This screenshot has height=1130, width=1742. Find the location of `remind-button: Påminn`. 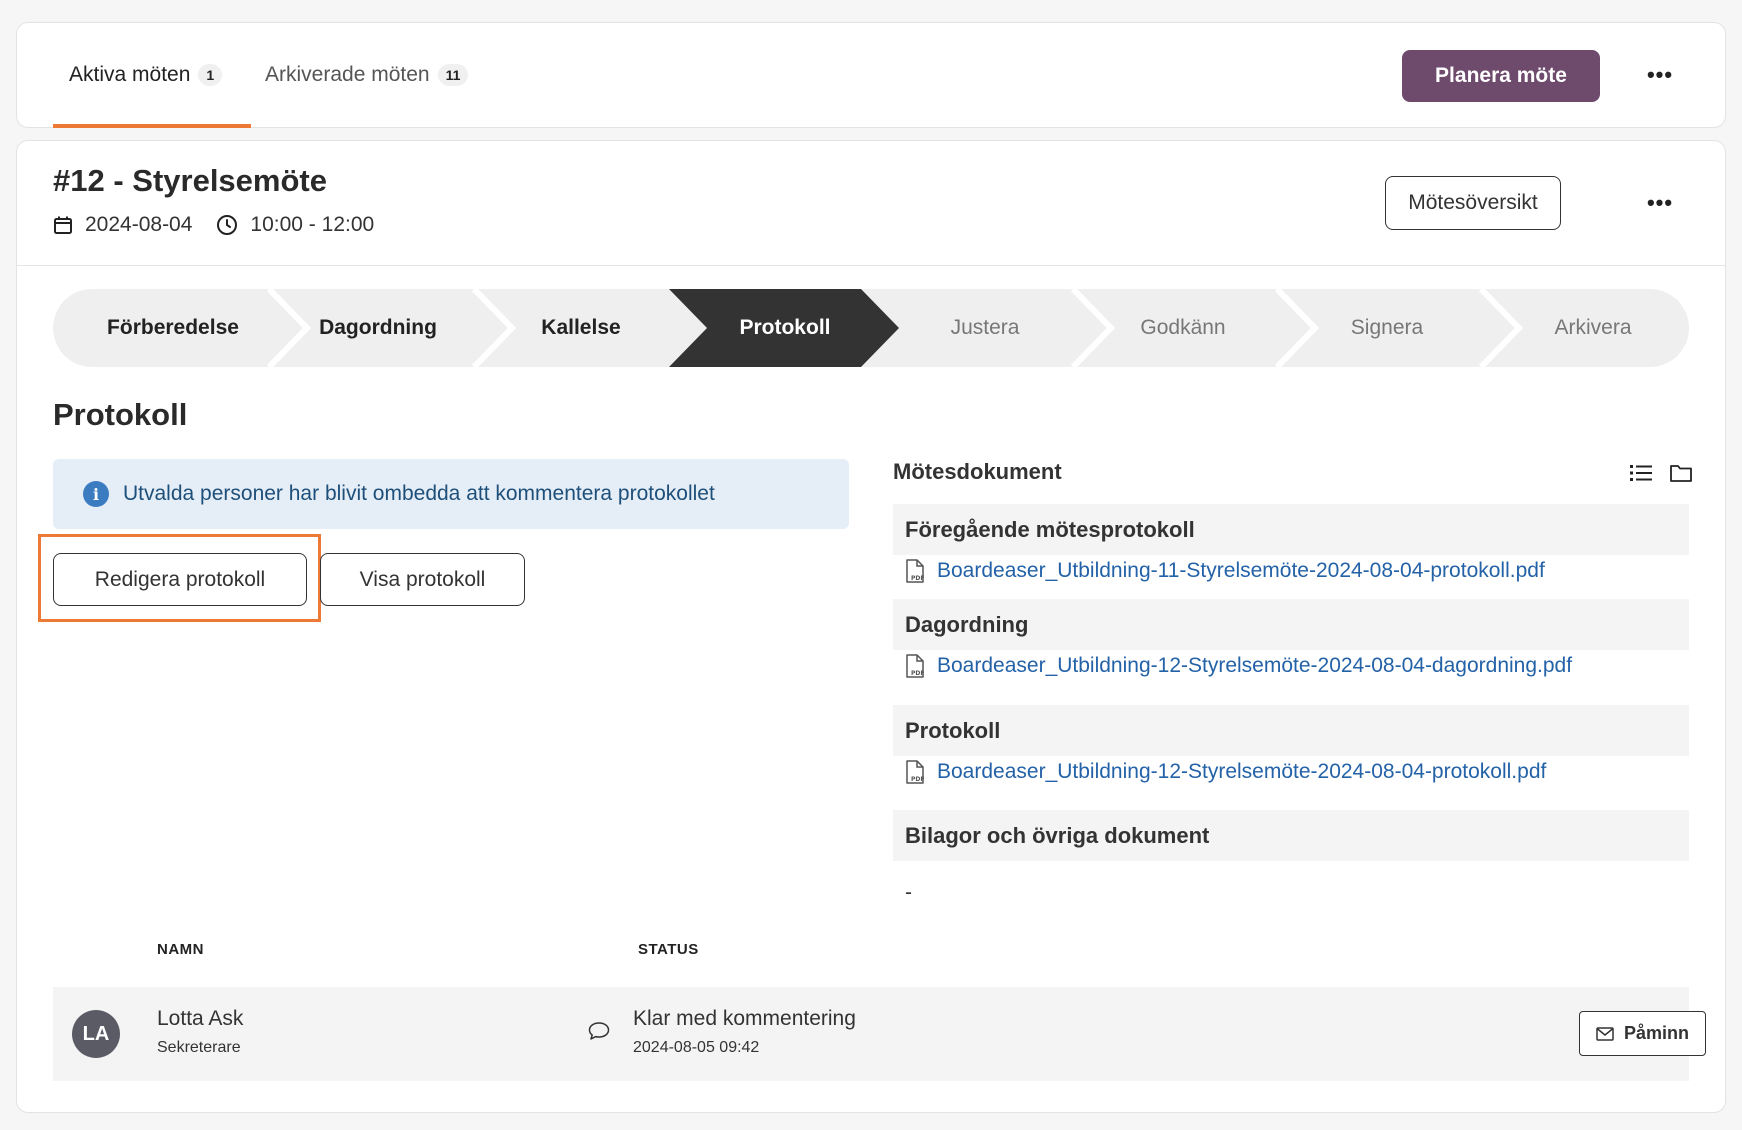

remind-button: Påminn is located at coordinates (1642, 1033).